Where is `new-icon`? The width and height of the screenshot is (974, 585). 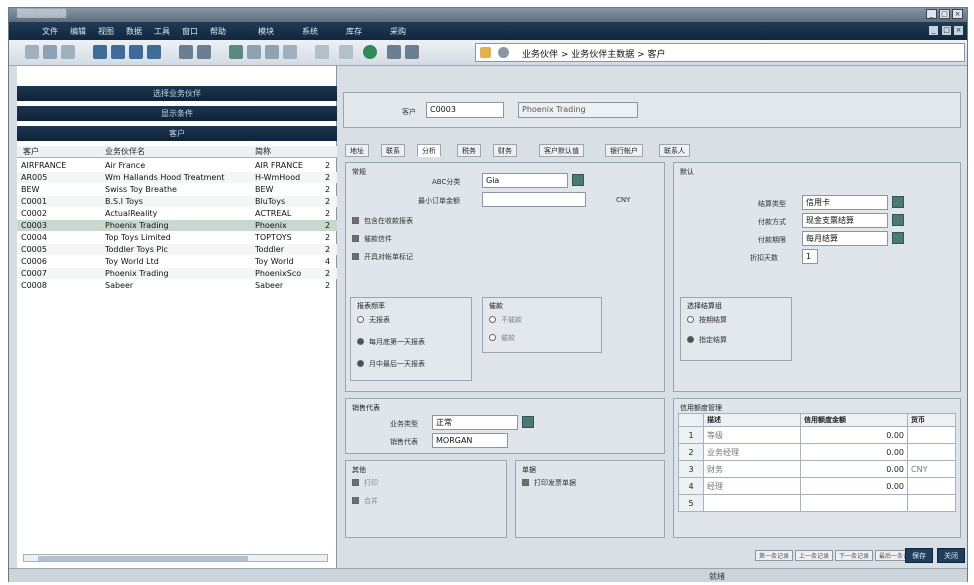
new-icon is located at coordinates (32, 52).